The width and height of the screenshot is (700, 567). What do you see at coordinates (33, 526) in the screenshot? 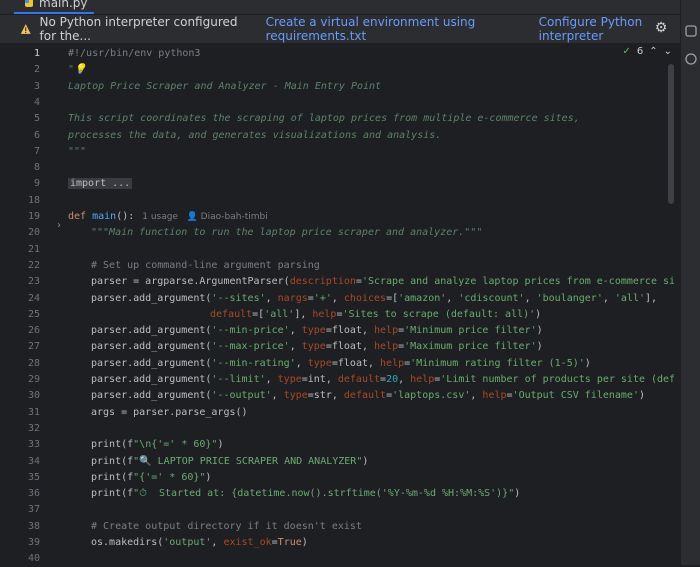
I see `line-number: 38` at bounding box center [33, 526].